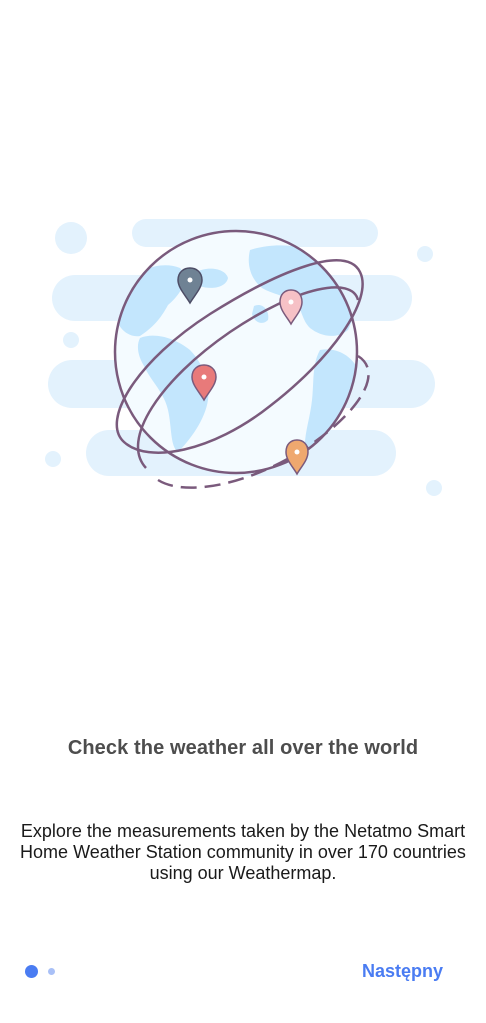  I want to click on page-dot-inactive, so click(51, 971).